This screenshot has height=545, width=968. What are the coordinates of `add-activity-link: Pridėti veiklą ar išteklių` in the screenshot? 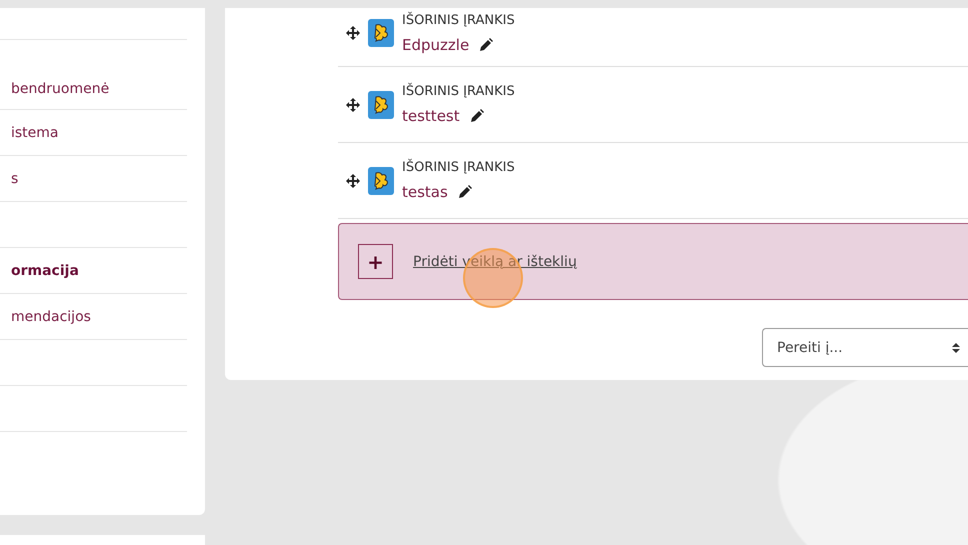 It's located at (495, 262).